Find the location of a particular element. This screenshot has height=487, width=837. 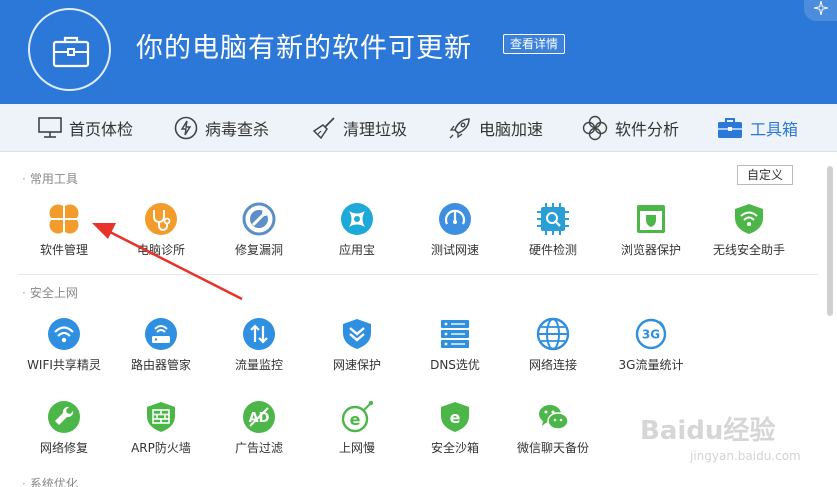

view-details-button: 查看详情 is located at coordinates (534, 44).